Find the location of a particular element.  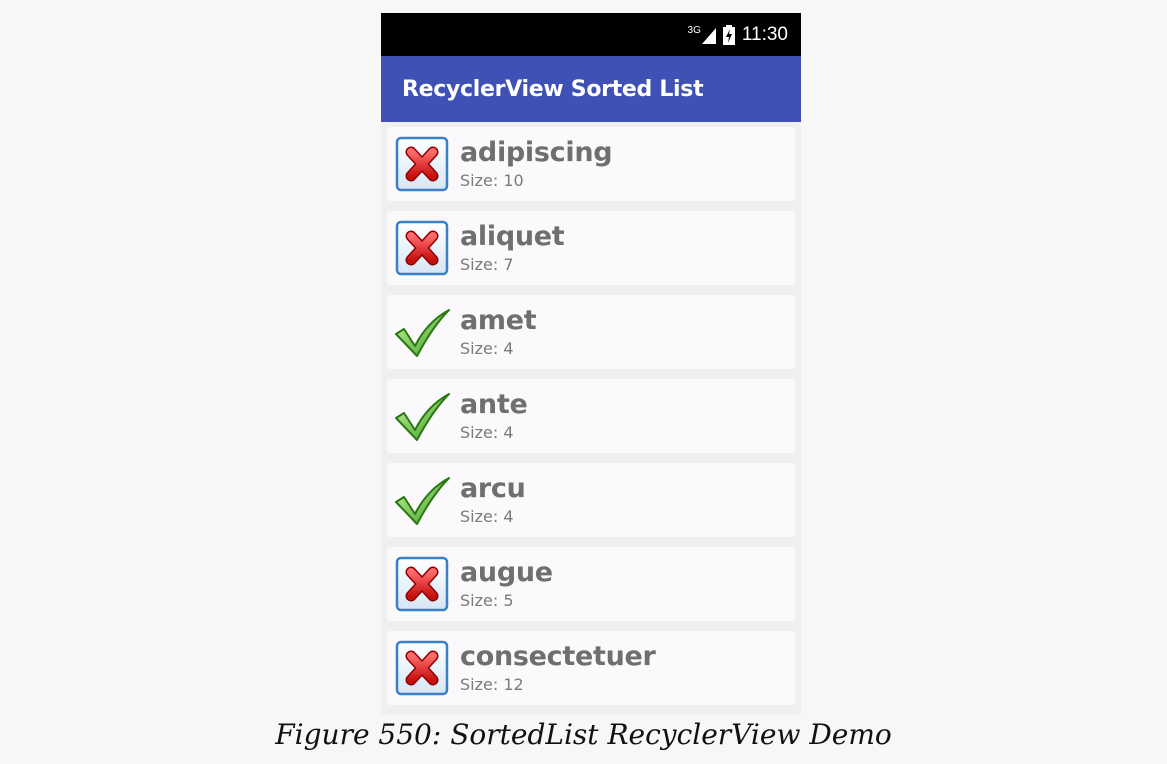

list-item: consectetuer Size: 12 is located at coordinates (591, 668).